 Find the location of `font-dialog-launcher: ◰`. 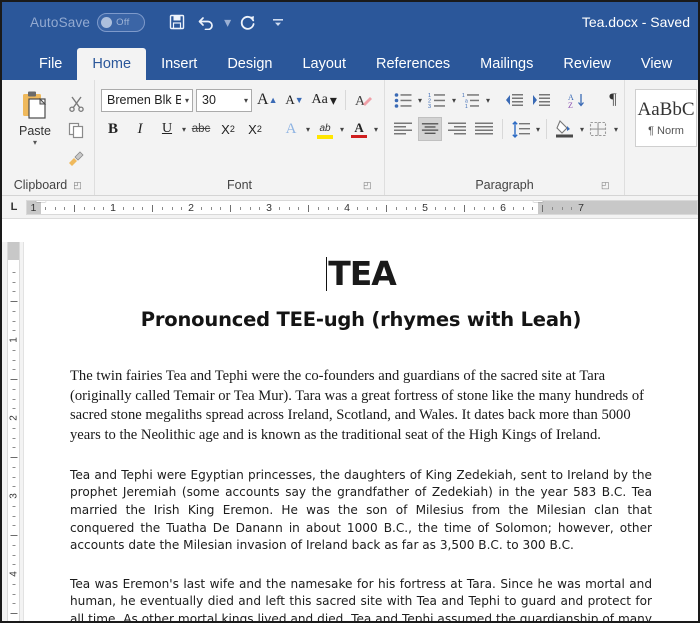

font-dialog-launcher: ◰ is located at coordinates (367, 185).